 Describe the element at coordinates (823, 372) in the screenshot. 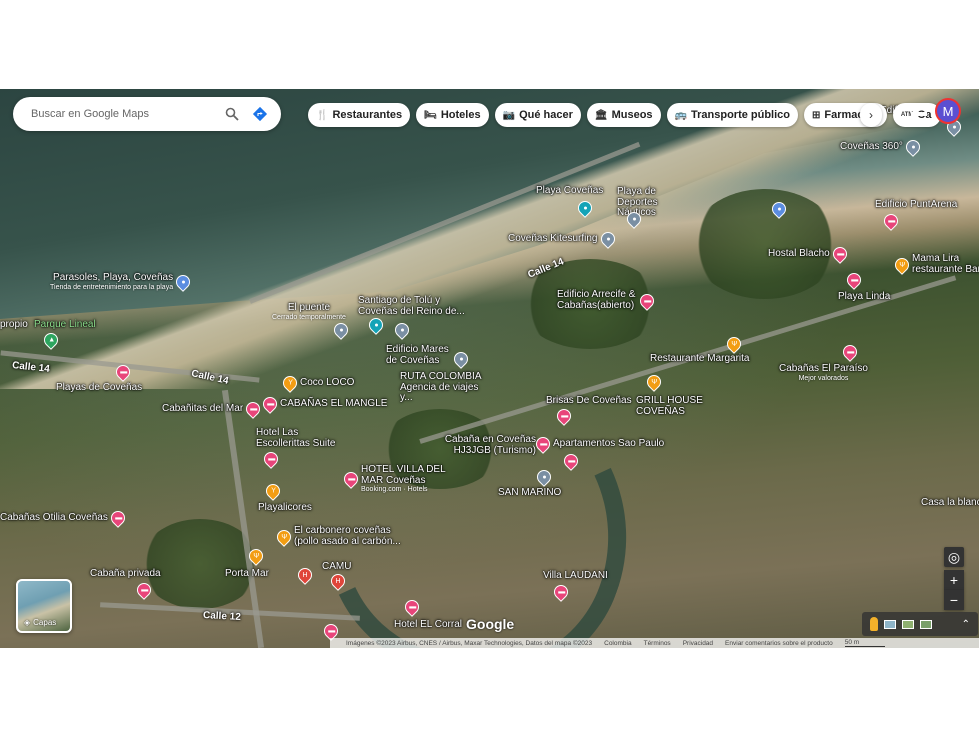

I see `place-marker: Cabañas El Paraíso Mejor valorados` at that location.